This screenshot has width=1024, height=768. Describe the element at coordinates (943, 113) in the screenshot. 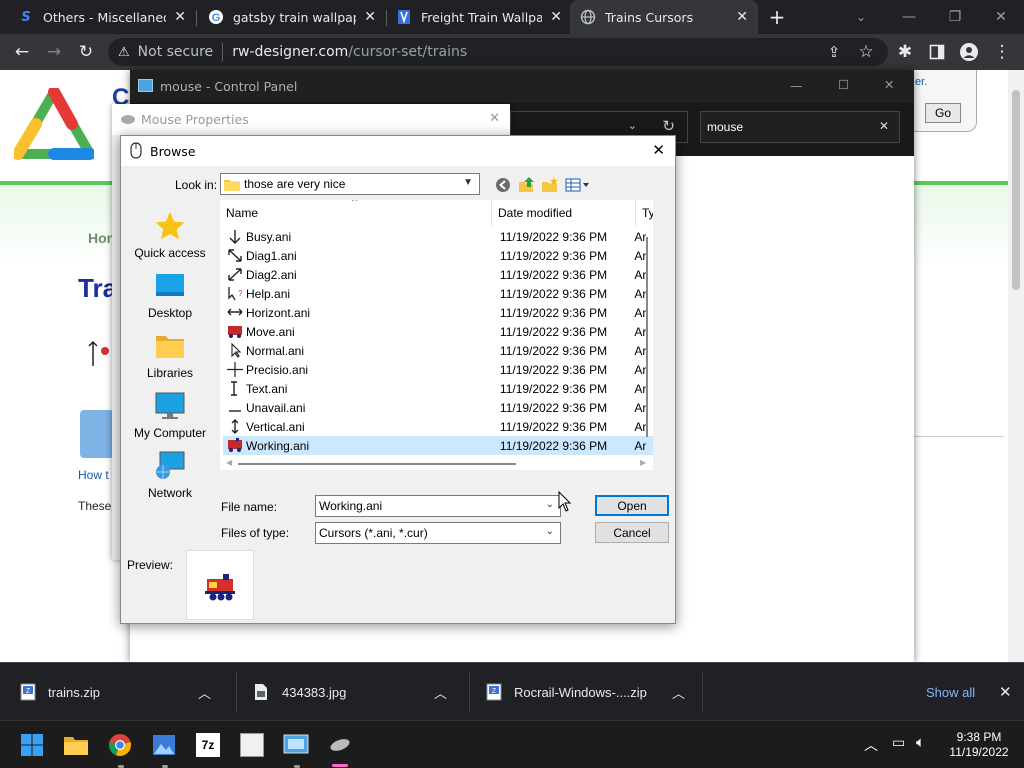

I see `site-search-go-button: Go` at that location.